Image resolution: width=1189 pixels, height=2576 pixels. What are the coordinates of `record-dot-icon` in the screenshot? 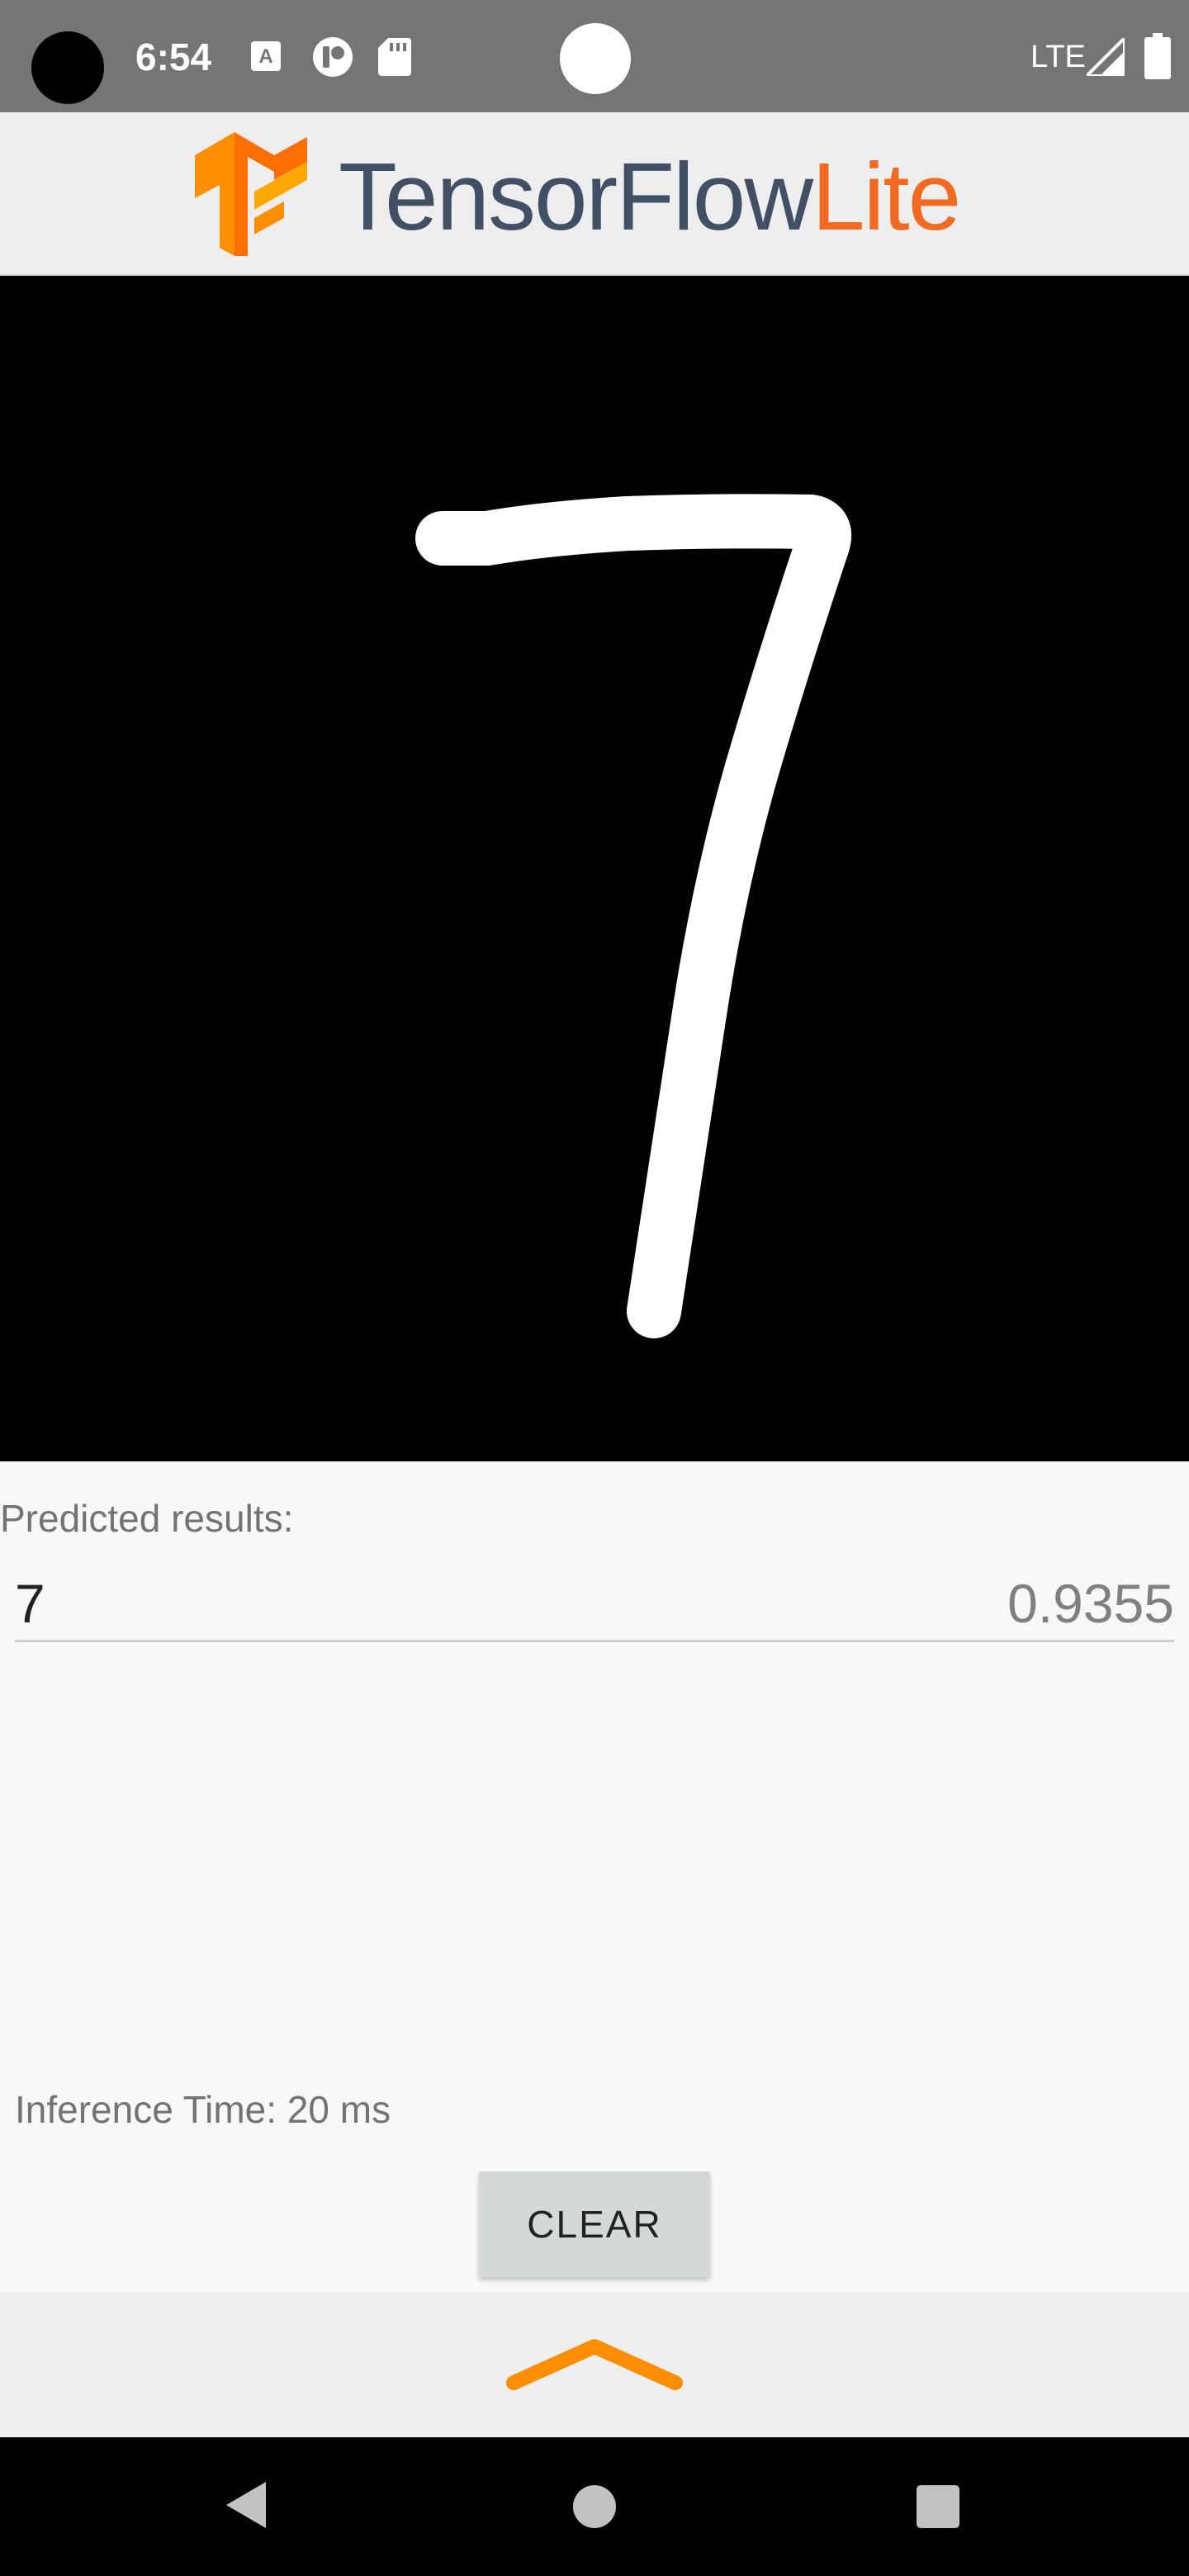 It's located at (595, 58).